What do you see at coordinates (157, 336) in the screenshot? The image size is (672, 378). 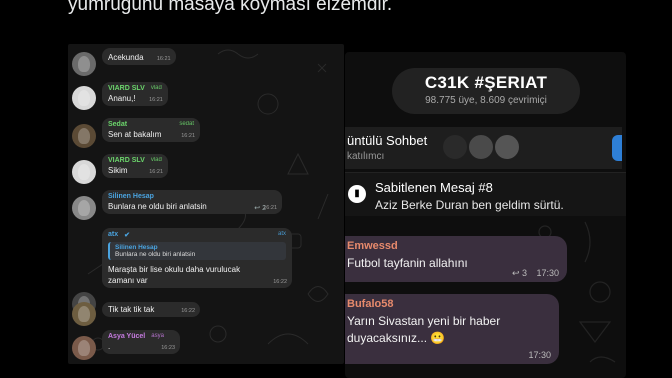 I see `sender-role: asya` at bounding box center [157, 336].